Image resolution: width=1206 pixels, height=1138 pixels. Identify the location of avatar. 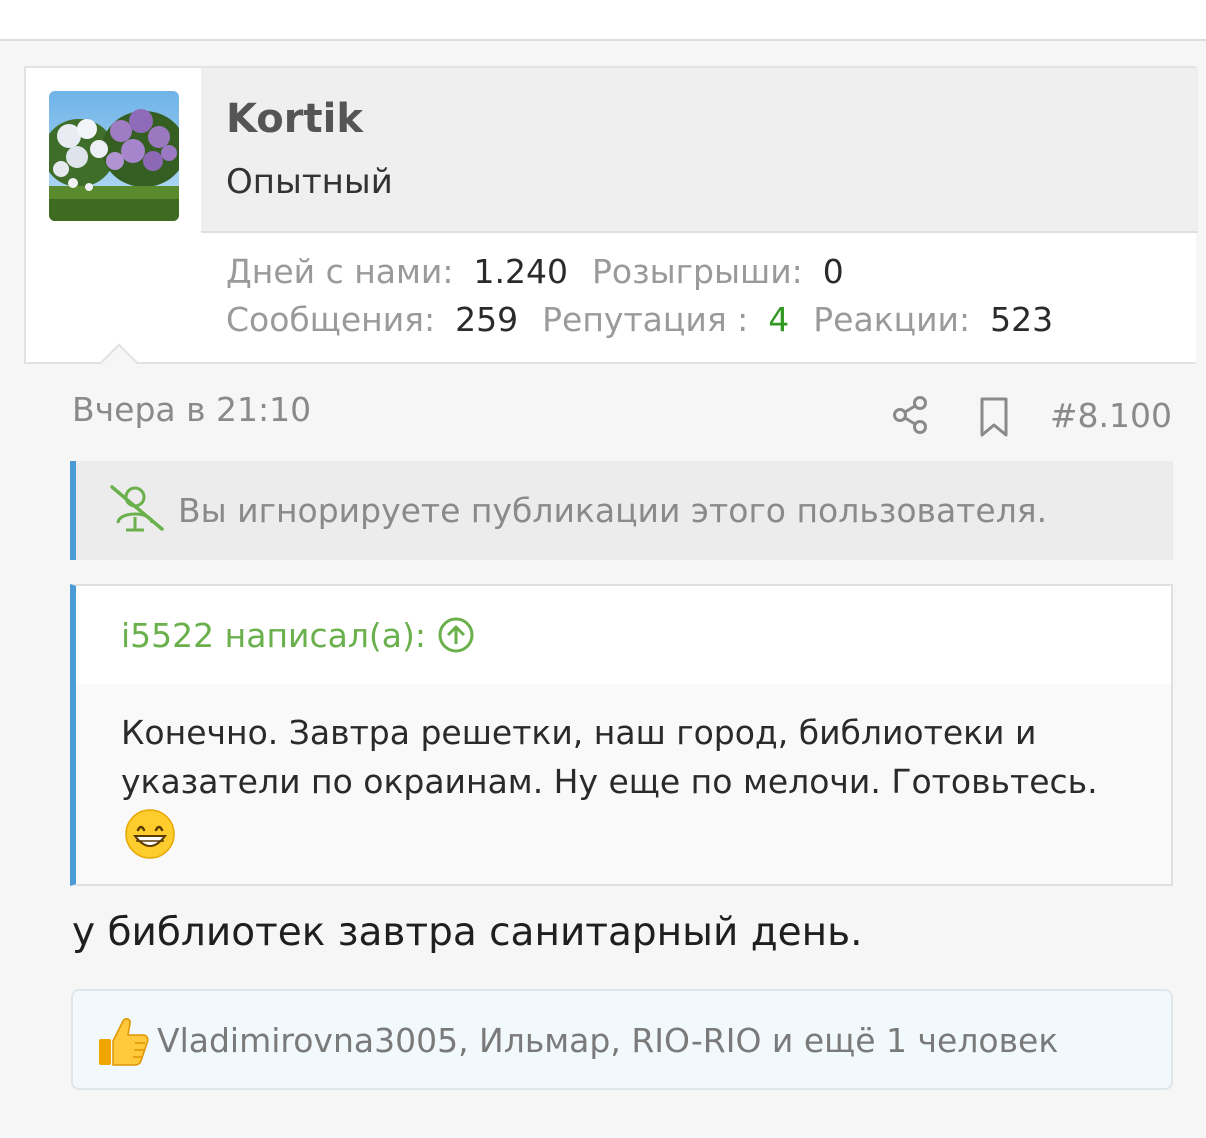
(114, 156).